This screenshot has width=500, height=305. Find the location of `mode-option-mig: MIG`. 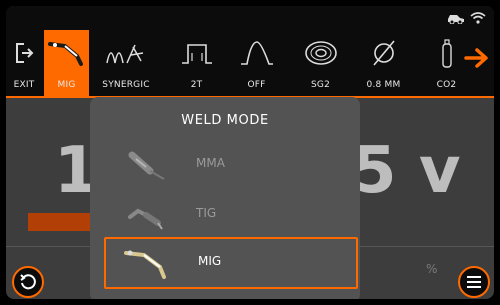

mode-option-mig: MIG is located at coordinates (231, 263).